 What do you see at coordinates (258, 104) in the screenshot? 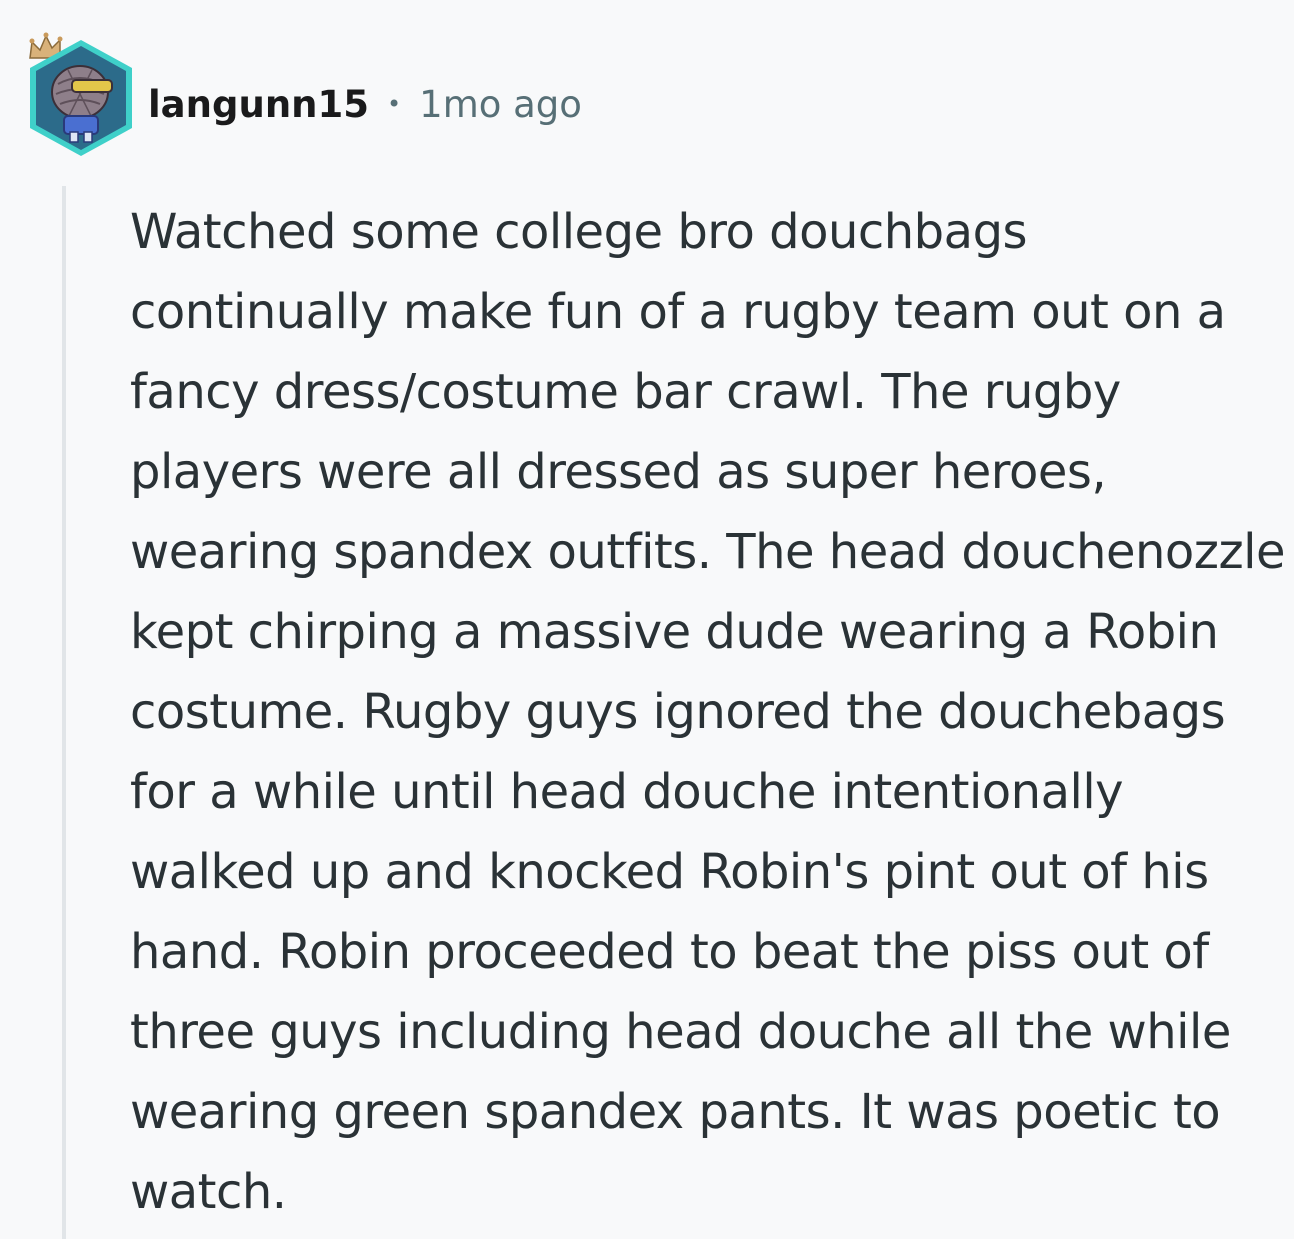
I see `username-link: langunn15` at bounding box center [258, 104].